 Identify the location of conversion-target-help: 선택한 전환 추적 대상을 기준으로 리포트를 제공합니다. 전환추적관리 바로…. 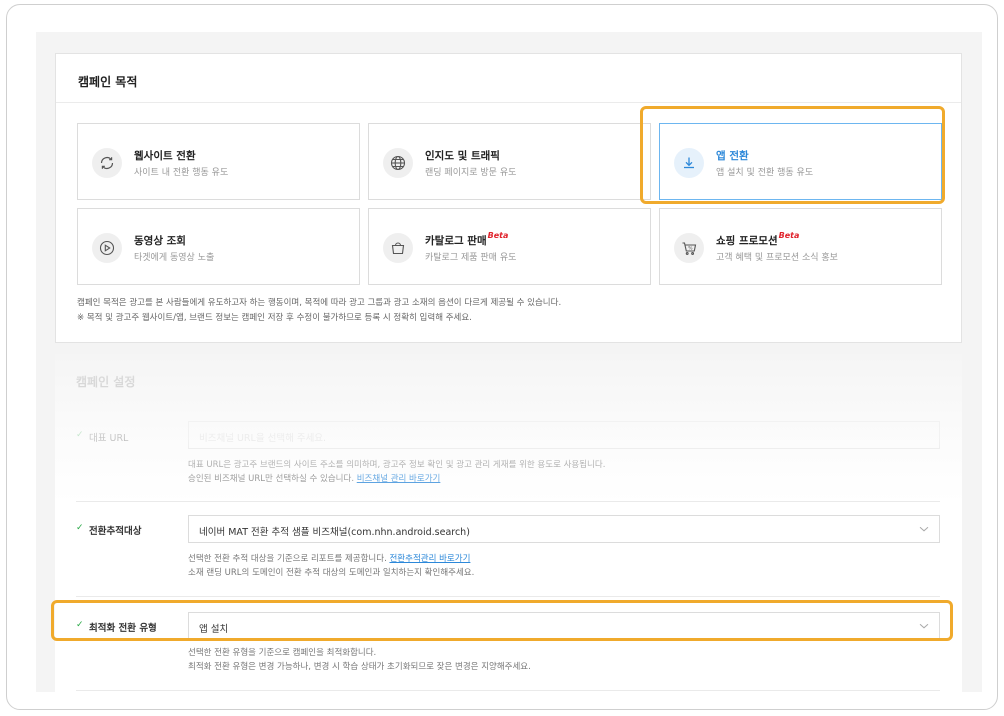
(329, 558).